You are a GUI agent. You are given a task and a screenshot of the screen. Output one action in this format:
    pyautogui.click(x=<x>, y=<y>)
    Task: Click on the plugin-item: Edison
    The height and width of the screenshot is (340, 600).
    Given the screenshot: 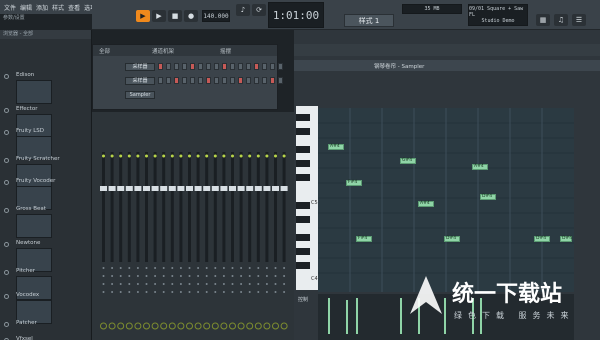 What is the action you would take?
    pyautogui.click(x=34, y=88)
    